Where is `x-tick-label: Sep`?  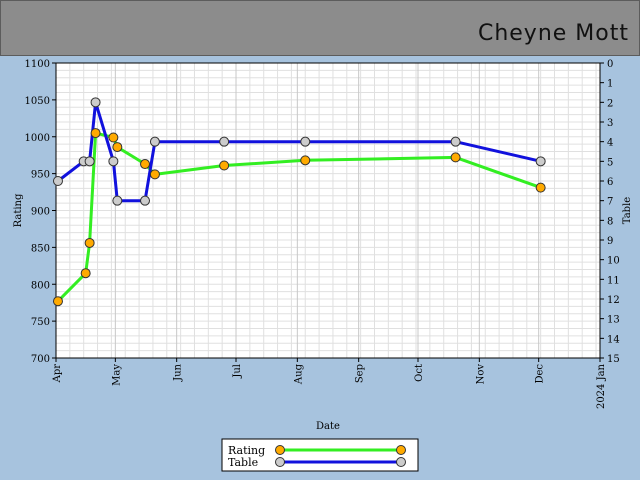
x-tick-label: Sep is located at coordinates (360, 373).